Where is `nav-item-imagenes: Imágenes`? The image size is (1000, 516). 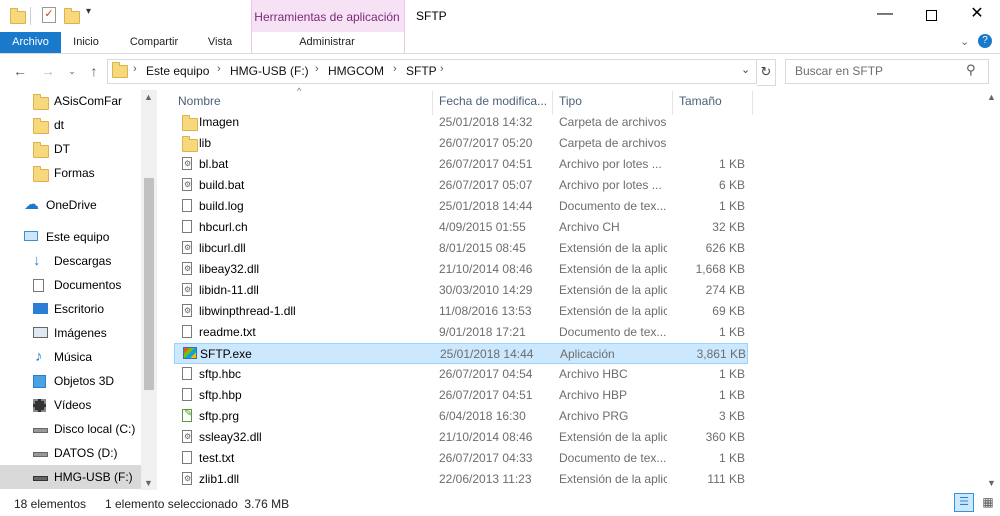 nav-item-imagenes: Imágenes is located at coordinates (70, 333).